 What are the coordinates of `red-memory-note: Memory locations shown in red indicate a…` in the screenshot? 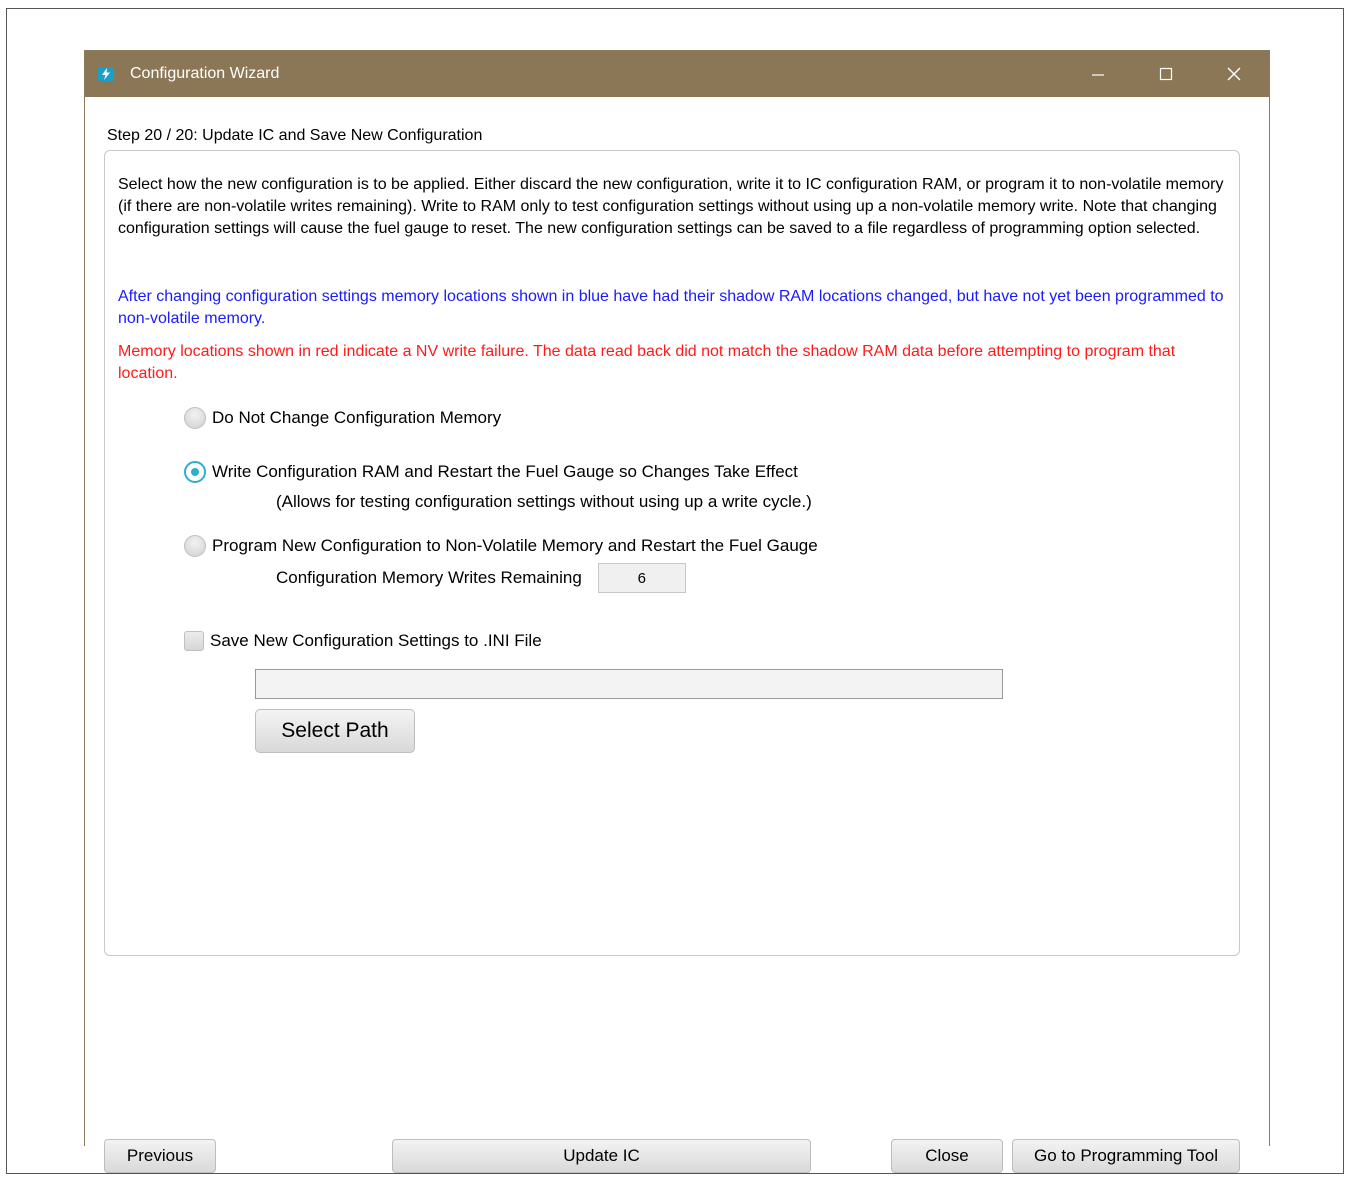 It's located at (647, 362).